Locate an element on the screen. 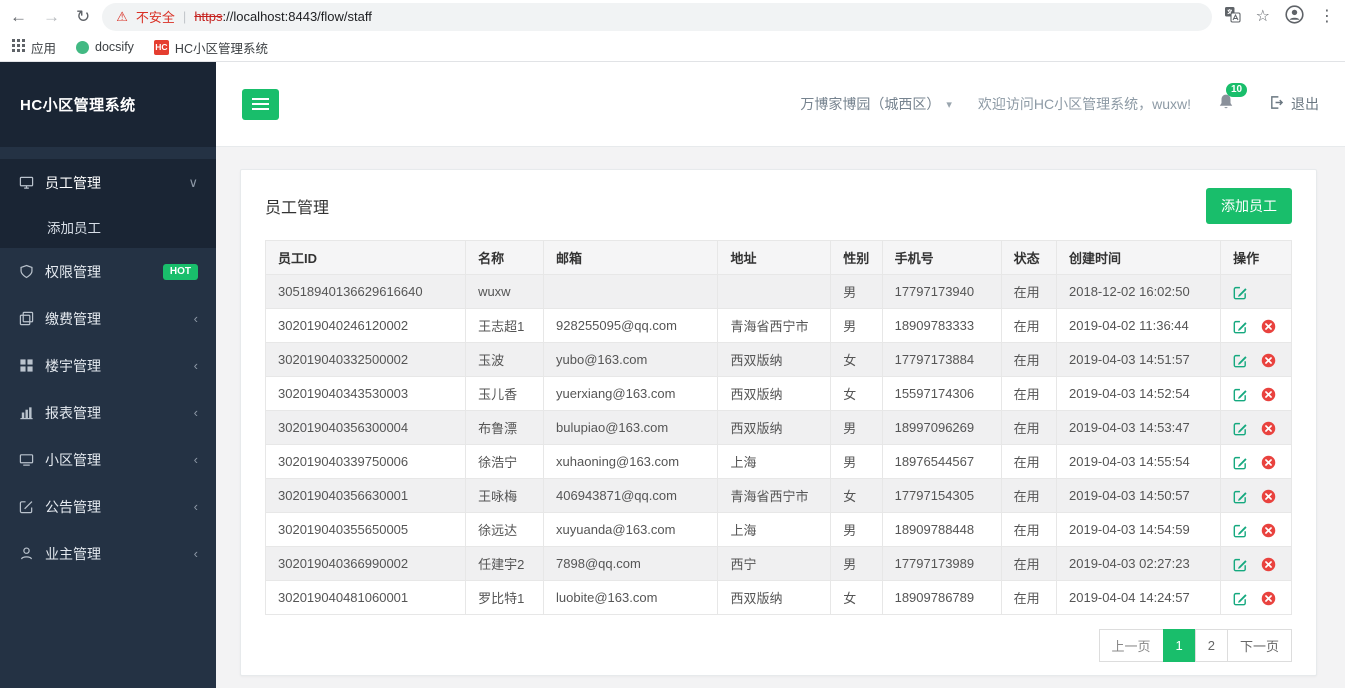 This screenshot has width=1345, height=688. cell-created: 2019-04-03 14:51:57 is located at coordinates (1138, 359).